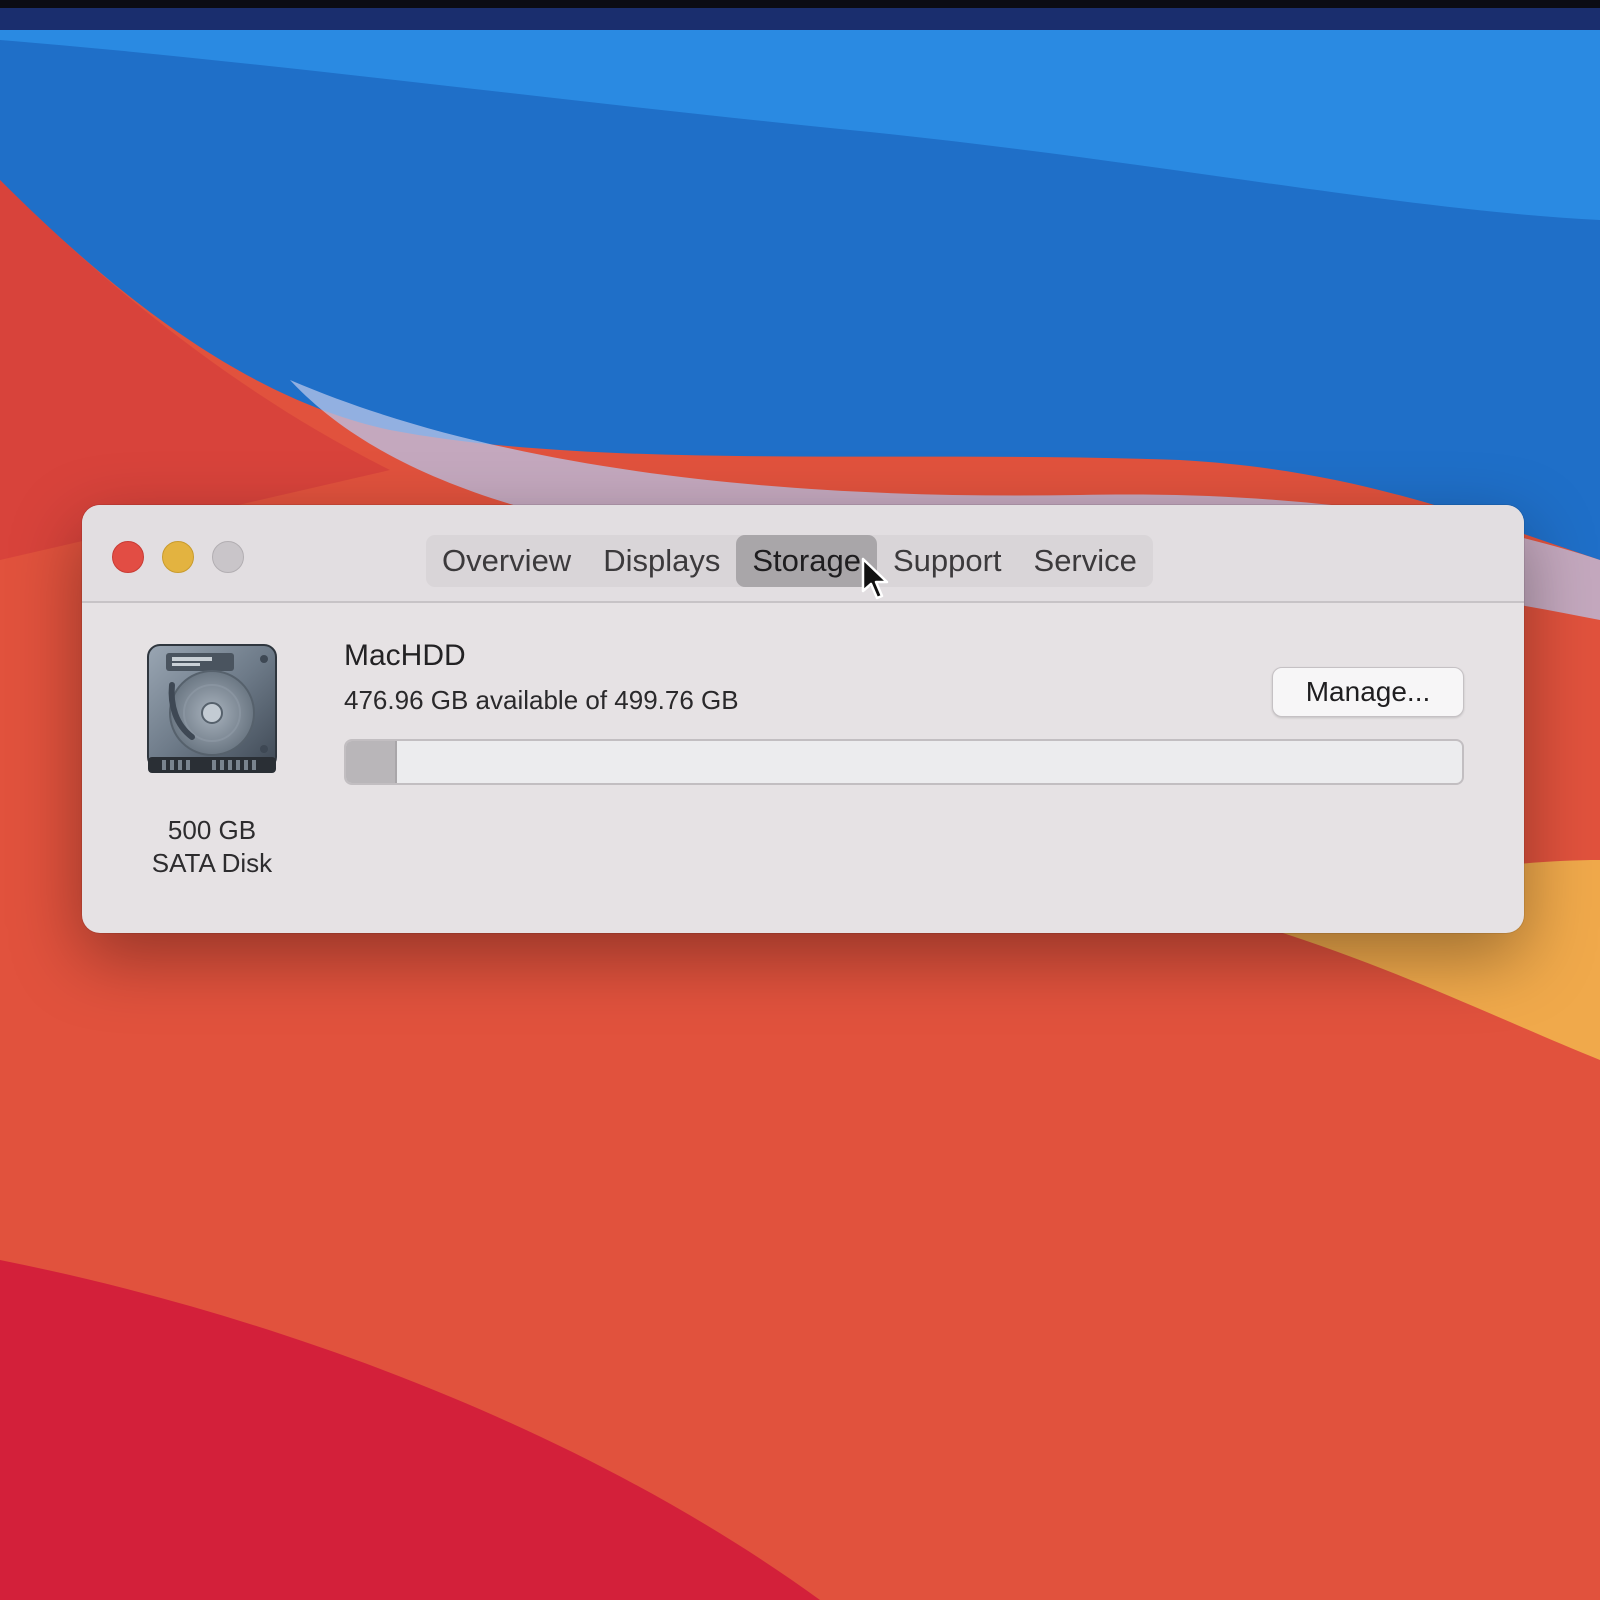 The width and height of the screenshot is (1600, 1600). What do you see at coordinates (371, 762) in the screenshot?
I see `storage-used-segment` at bounding box center [371, 762].